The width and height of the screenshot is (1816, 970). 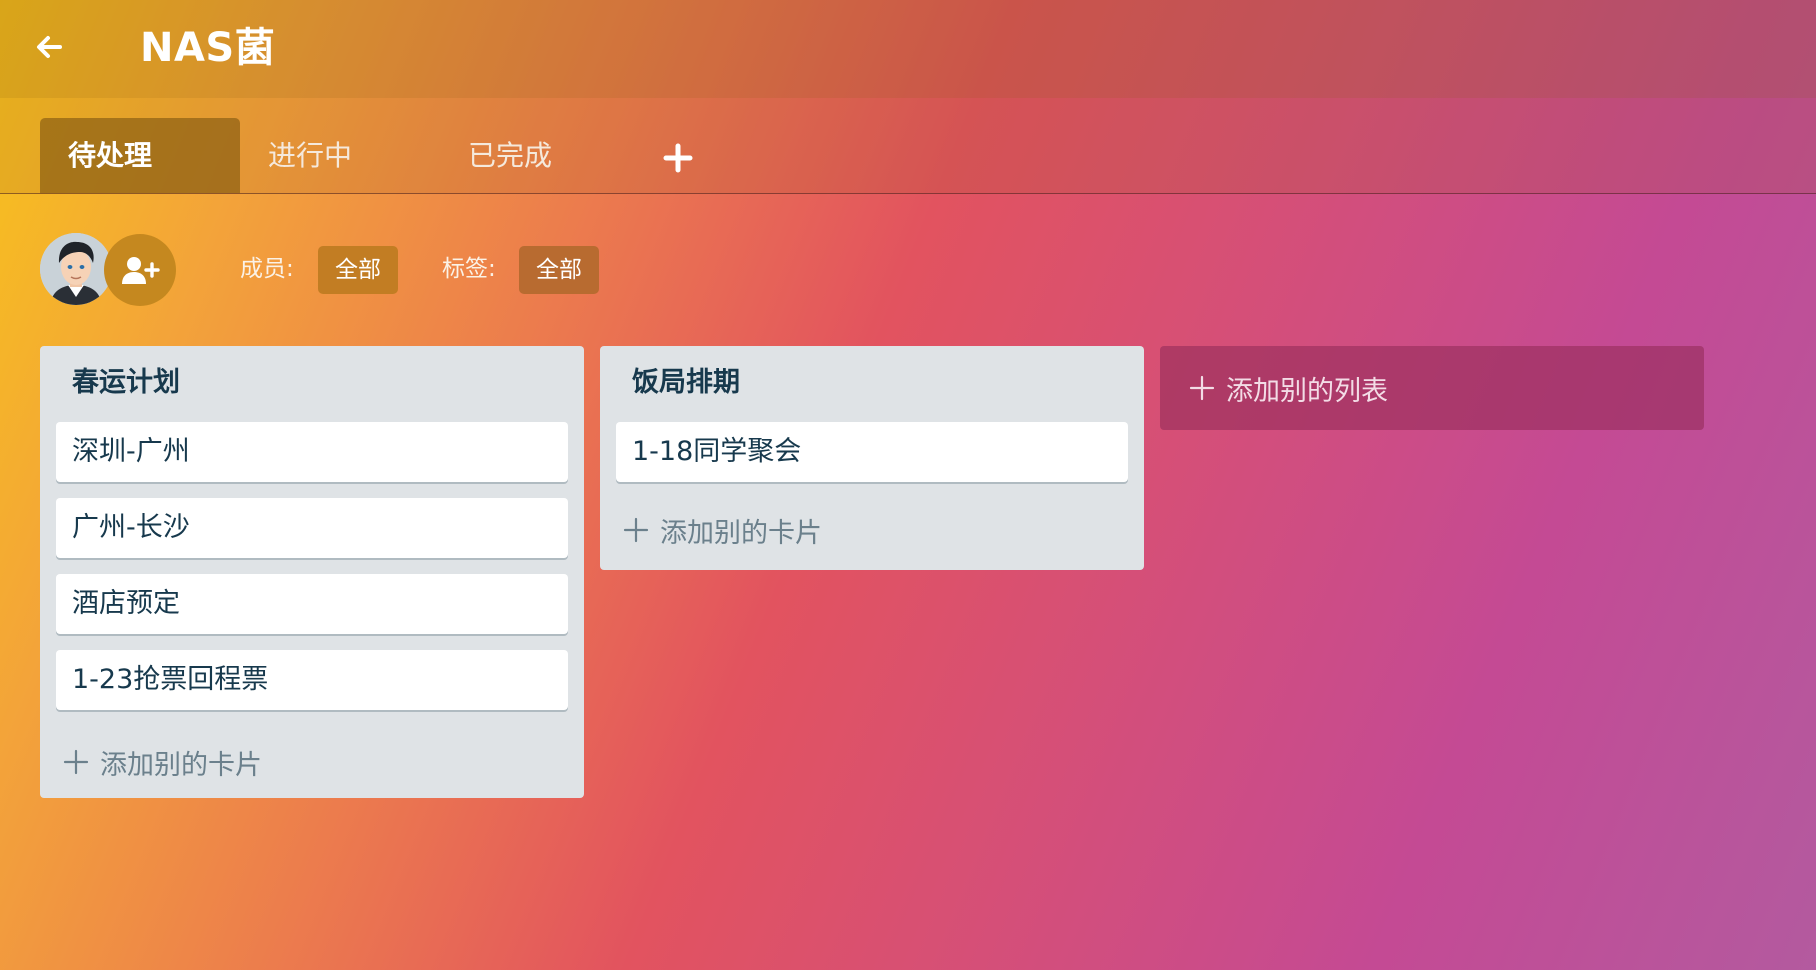 I want to click on arrow-left-icon, so click(x=49, y=47).